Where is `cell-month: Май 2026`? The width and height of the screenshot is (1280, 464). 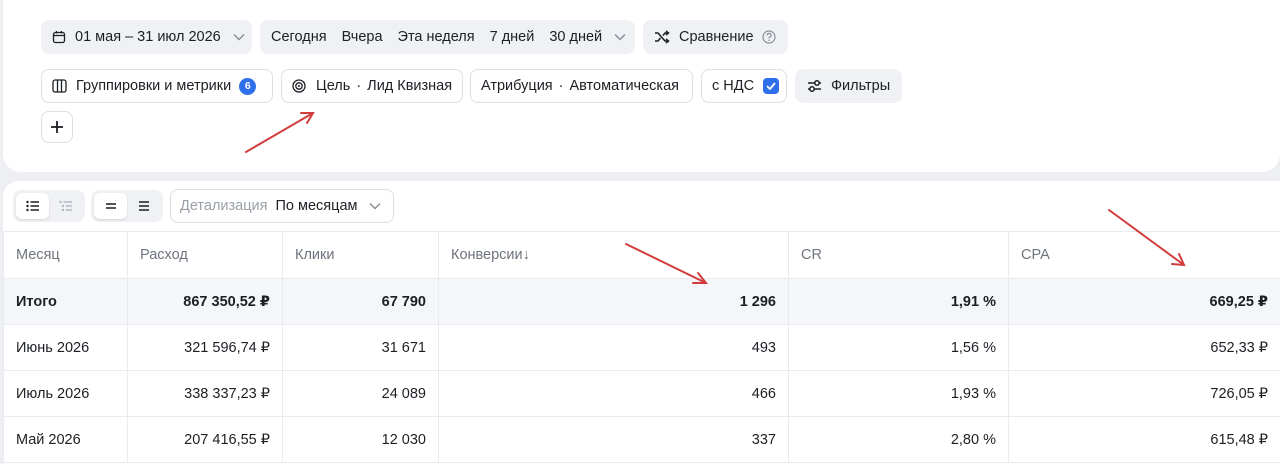 cell-month: Май 2026 is located at coordinates (65, 439).